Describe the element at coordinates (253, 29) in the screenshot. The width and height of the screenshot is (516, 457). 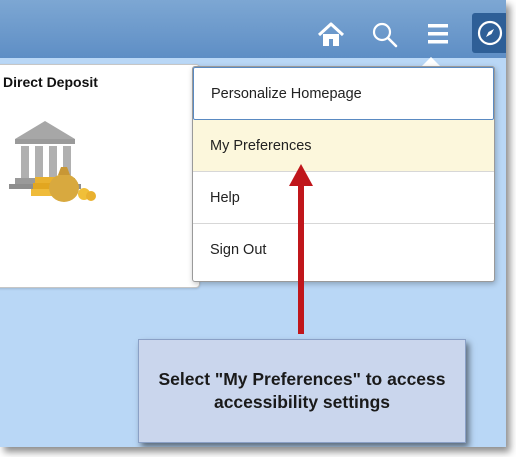
I see `top-header-bar` at that location.